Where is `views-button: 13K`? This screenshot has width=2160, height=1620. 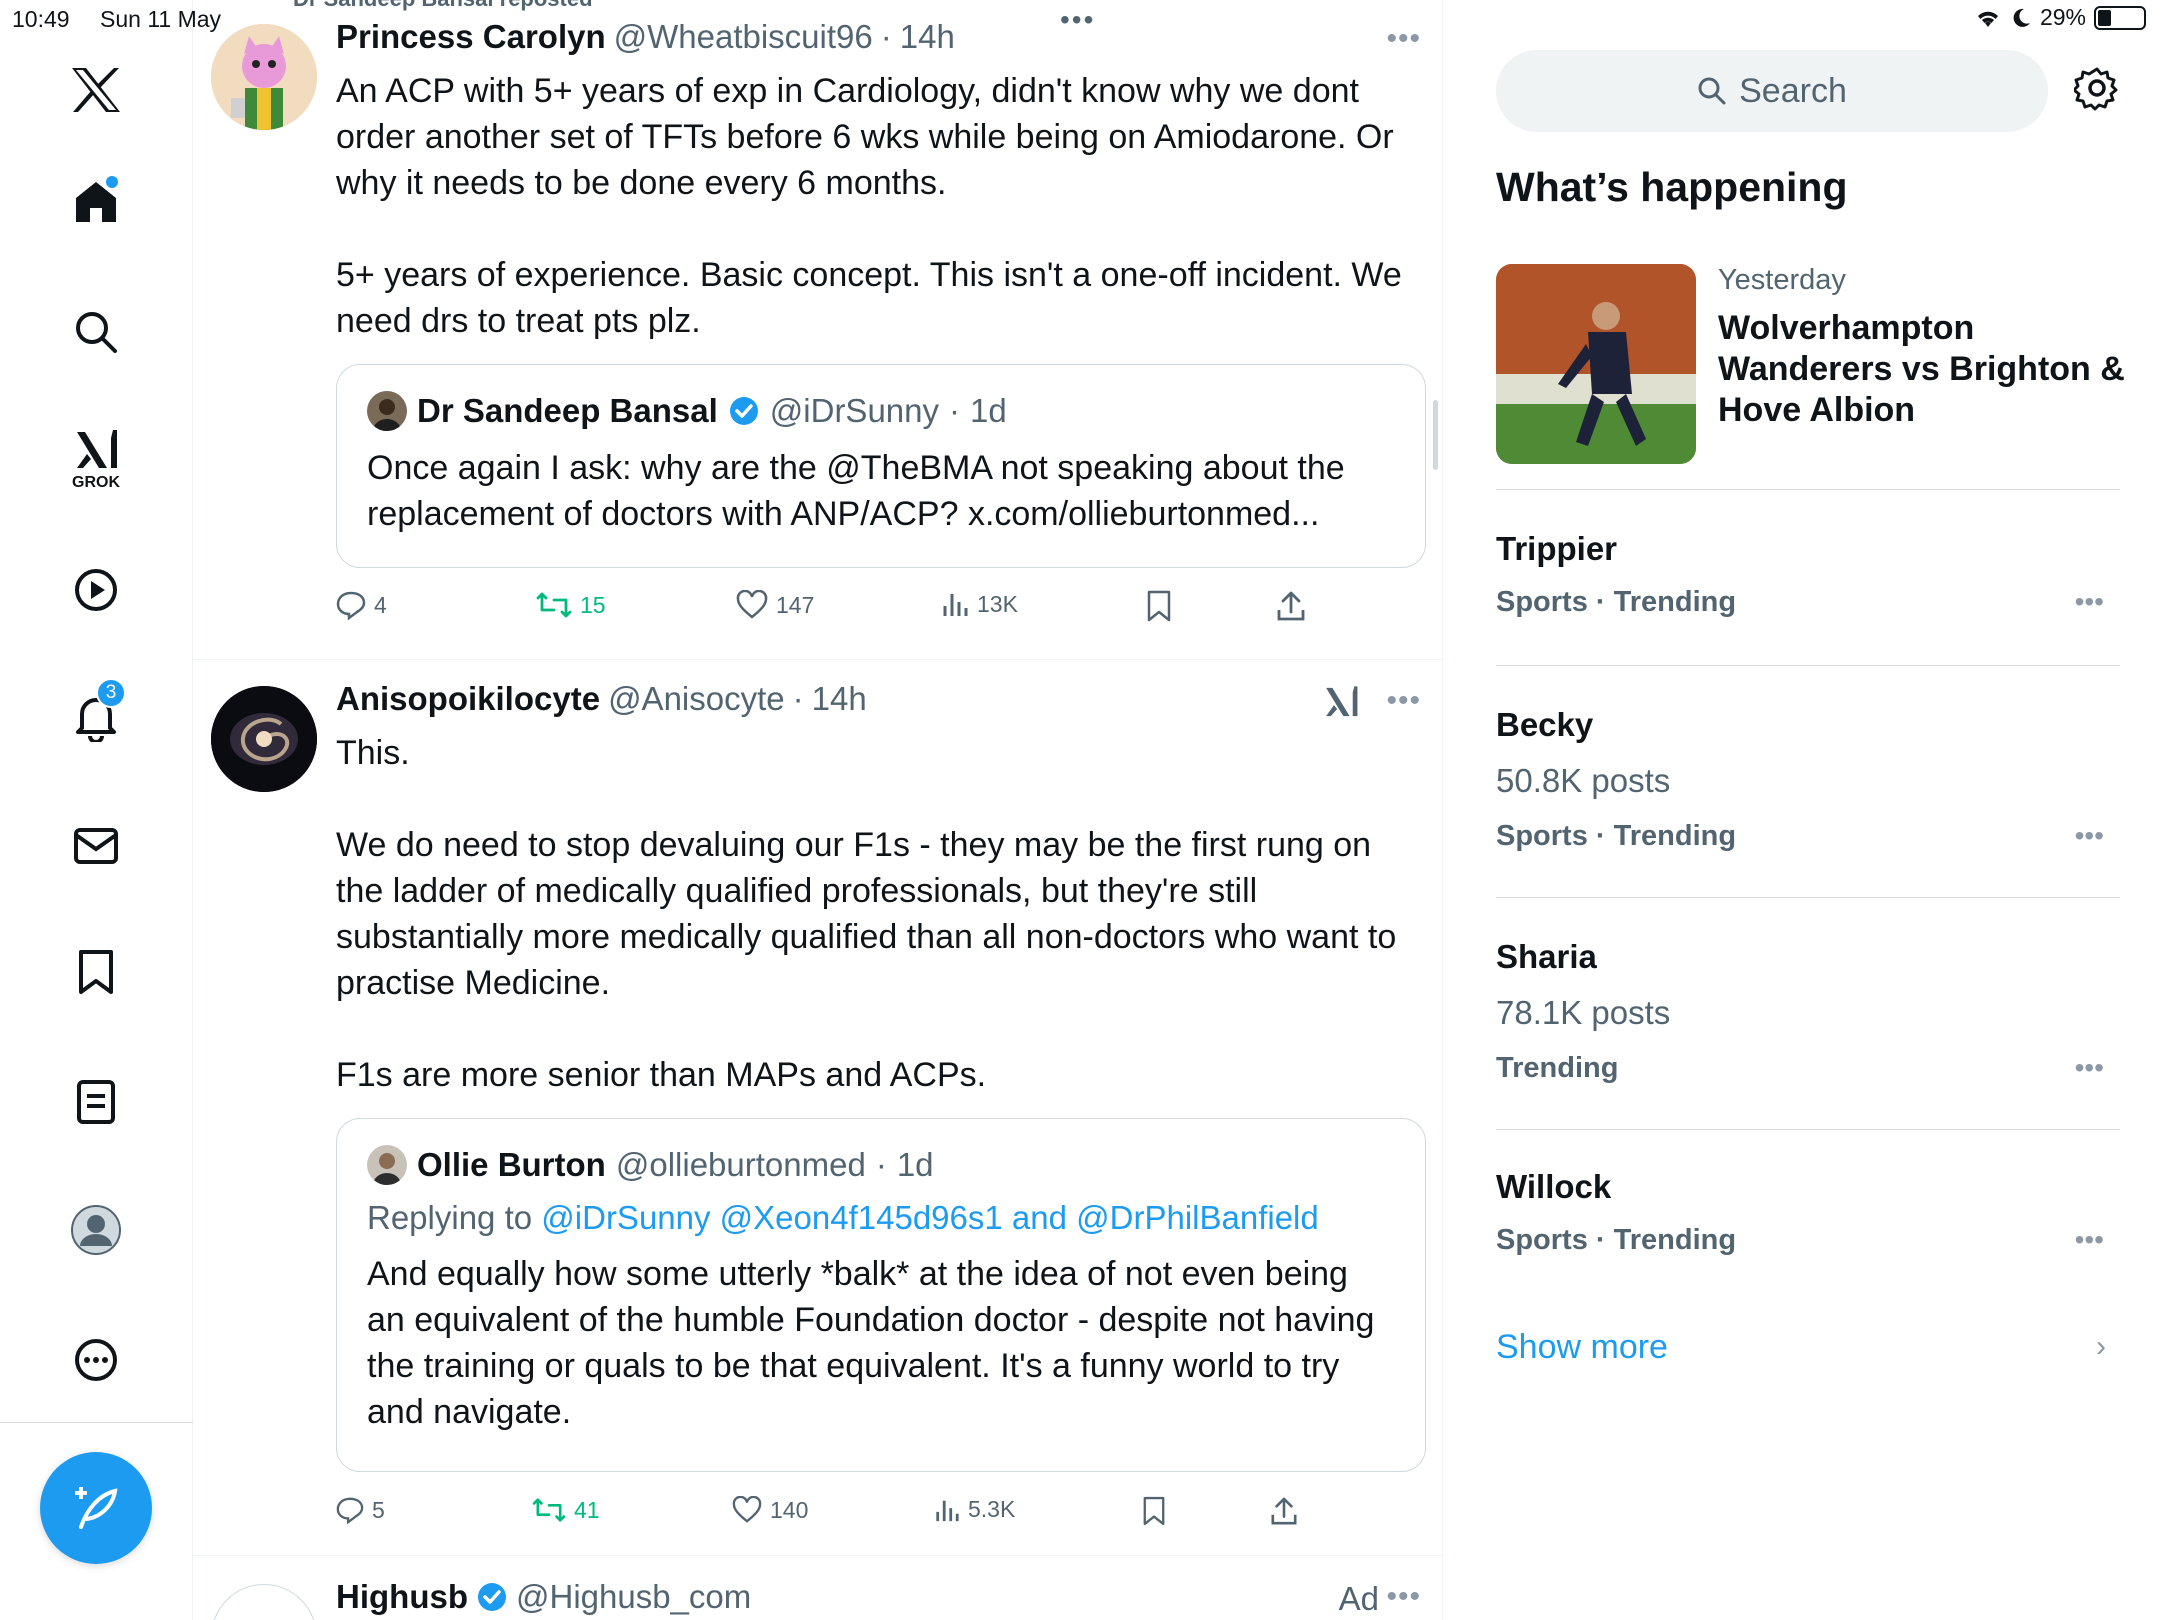 views-button: 13K is located at coordinates (979, 604).